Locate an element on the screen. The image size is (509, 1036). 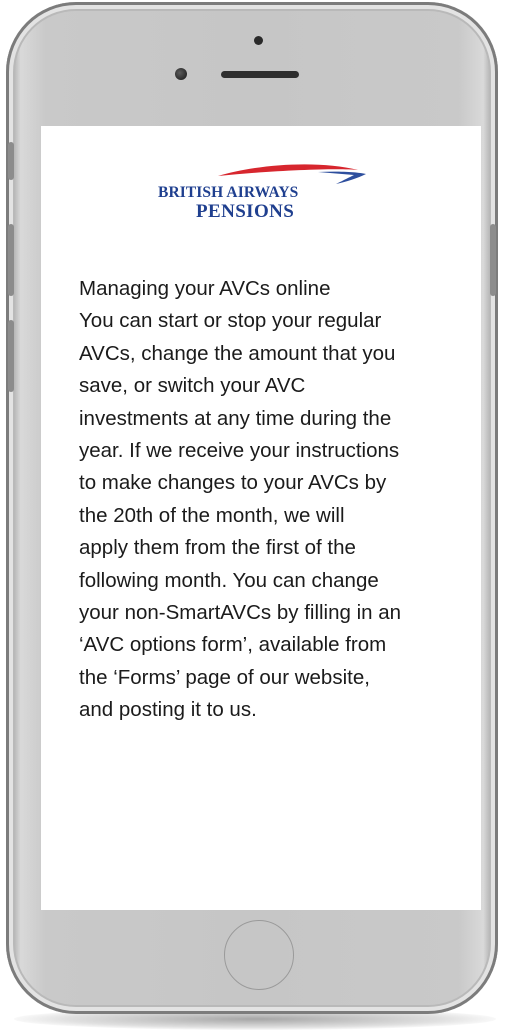
power-button is located at coordinates (493, 260).